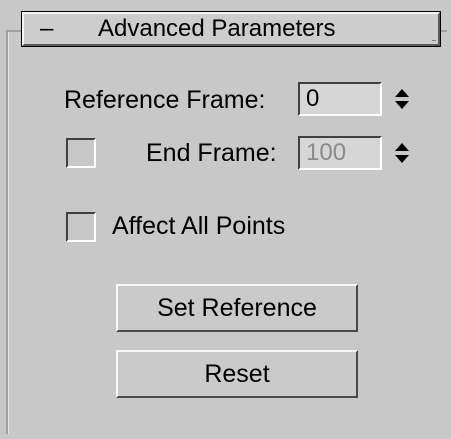 This screenshot has height=439, width=451. I want to click on reference-frame-label: Reference Frame:, so click(165, 100).